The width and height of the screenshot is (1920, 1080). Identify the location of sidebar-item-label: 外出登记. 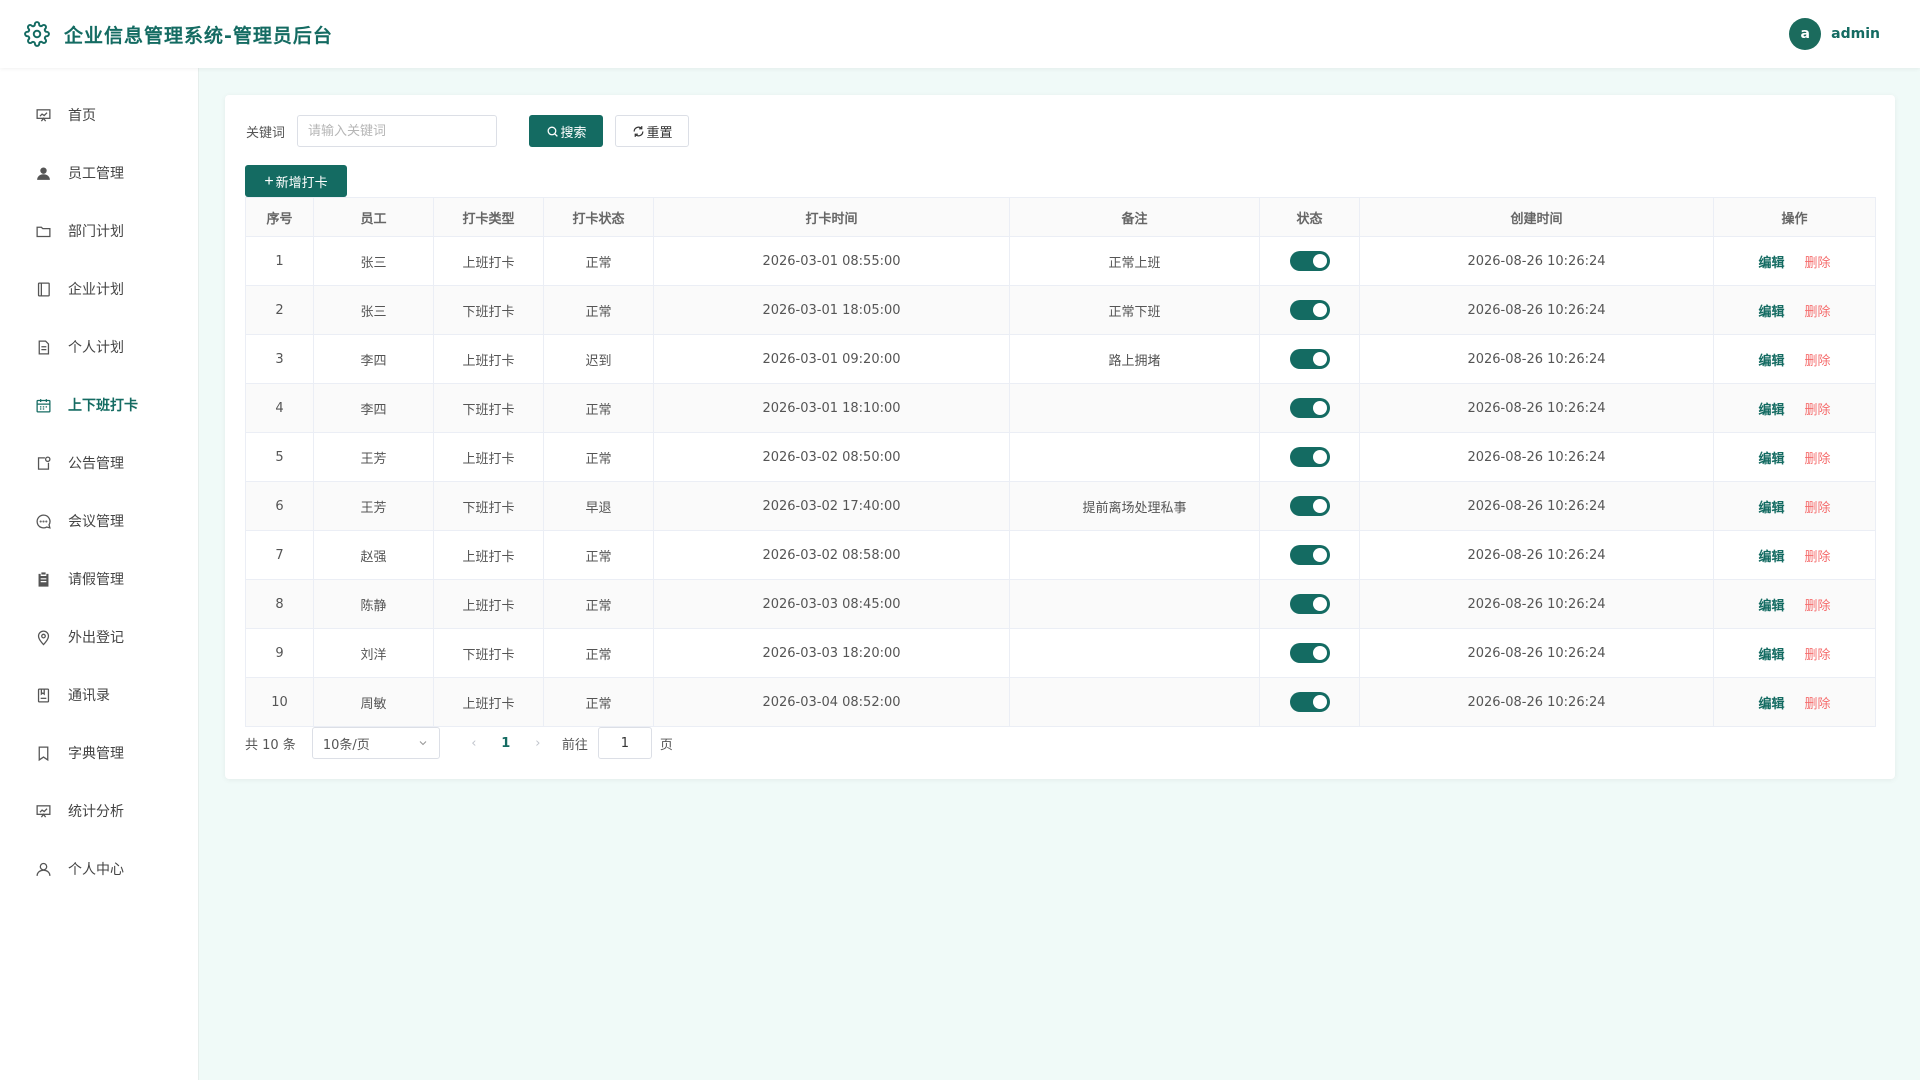
(96, 638).